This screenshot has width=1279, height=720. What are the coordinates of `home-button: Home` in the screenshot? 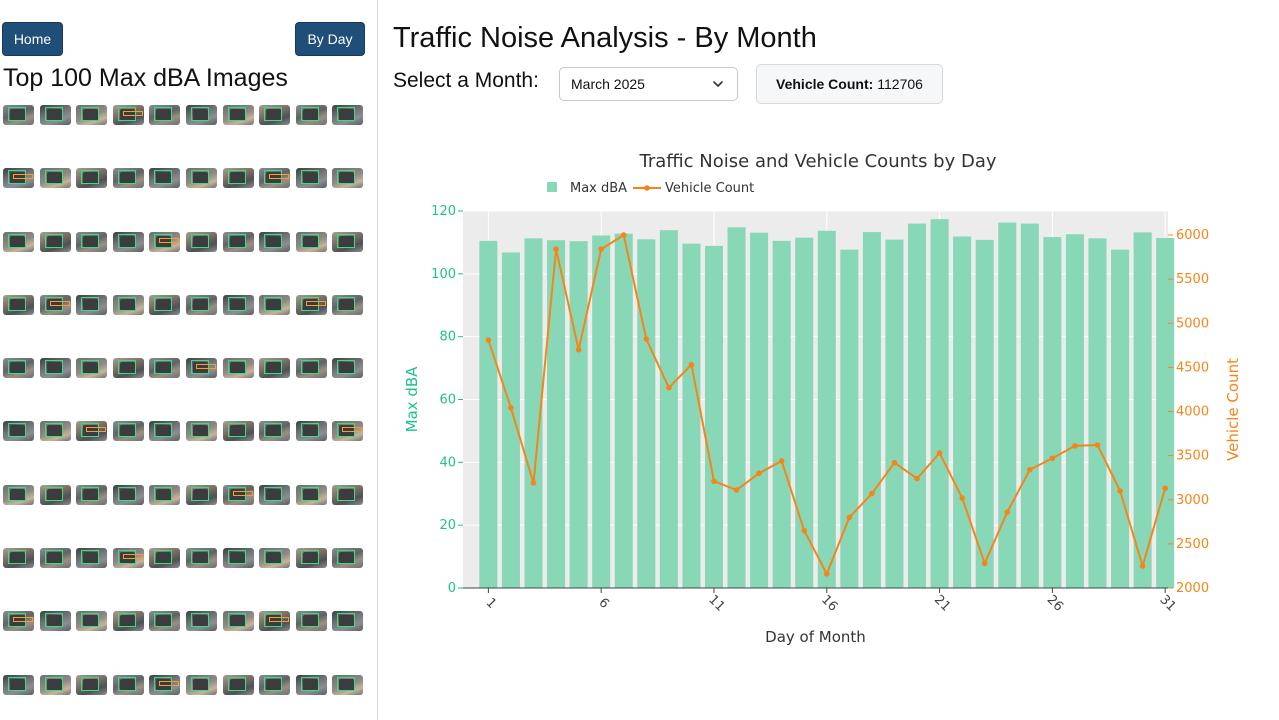 It's located at (32, 39).